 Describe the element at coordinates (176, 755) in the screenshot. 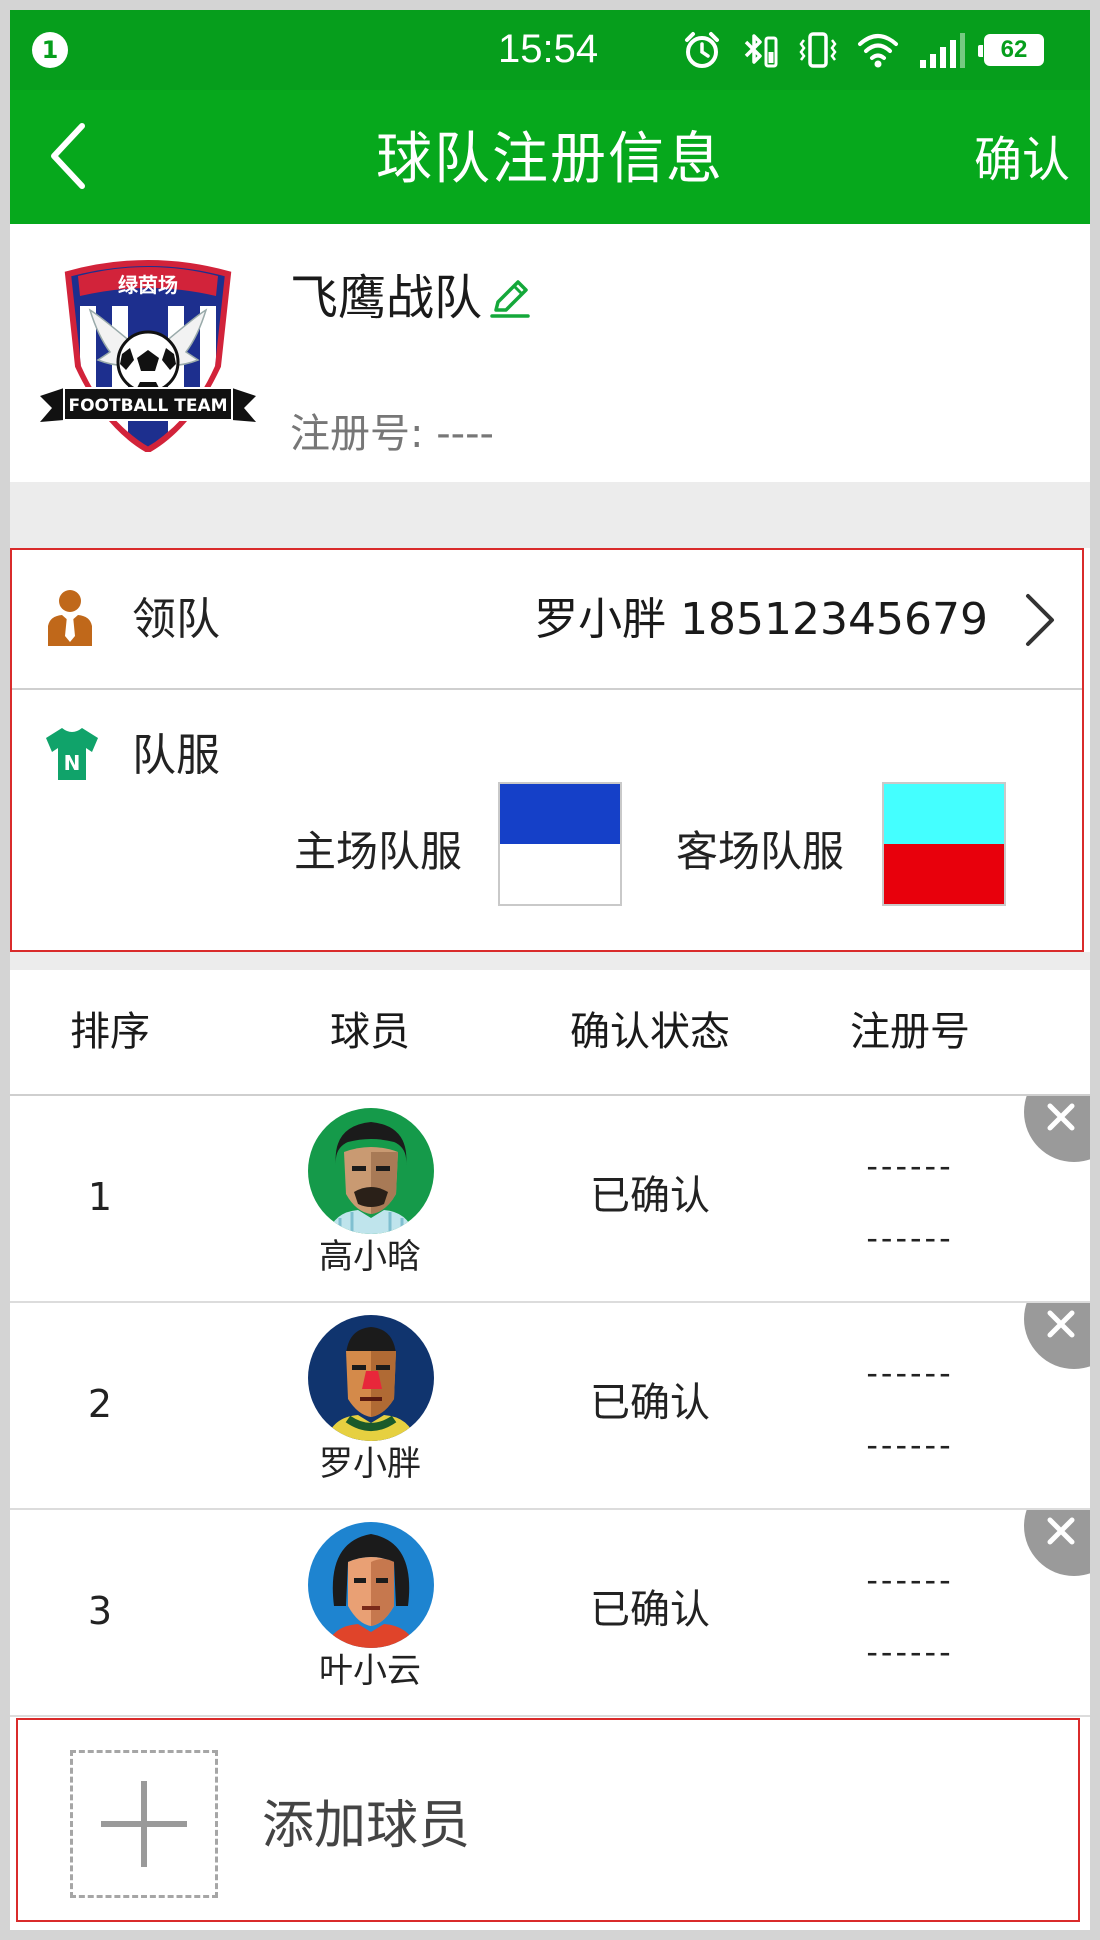

I see `uniform-label: 队服` at that location.